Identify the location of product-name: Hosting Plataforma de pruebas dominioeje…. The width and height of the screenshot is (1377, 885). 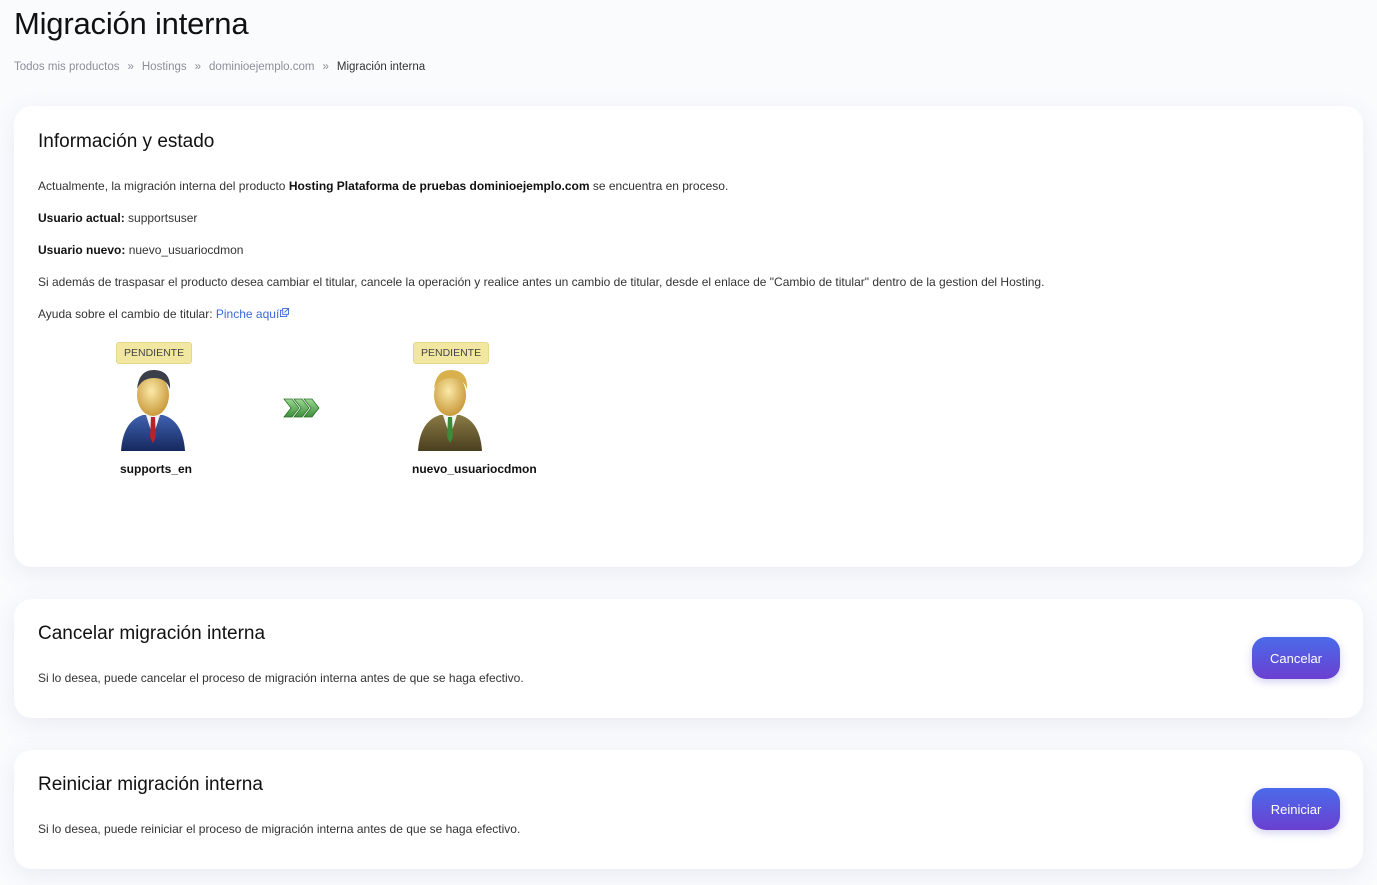
(439, 186).